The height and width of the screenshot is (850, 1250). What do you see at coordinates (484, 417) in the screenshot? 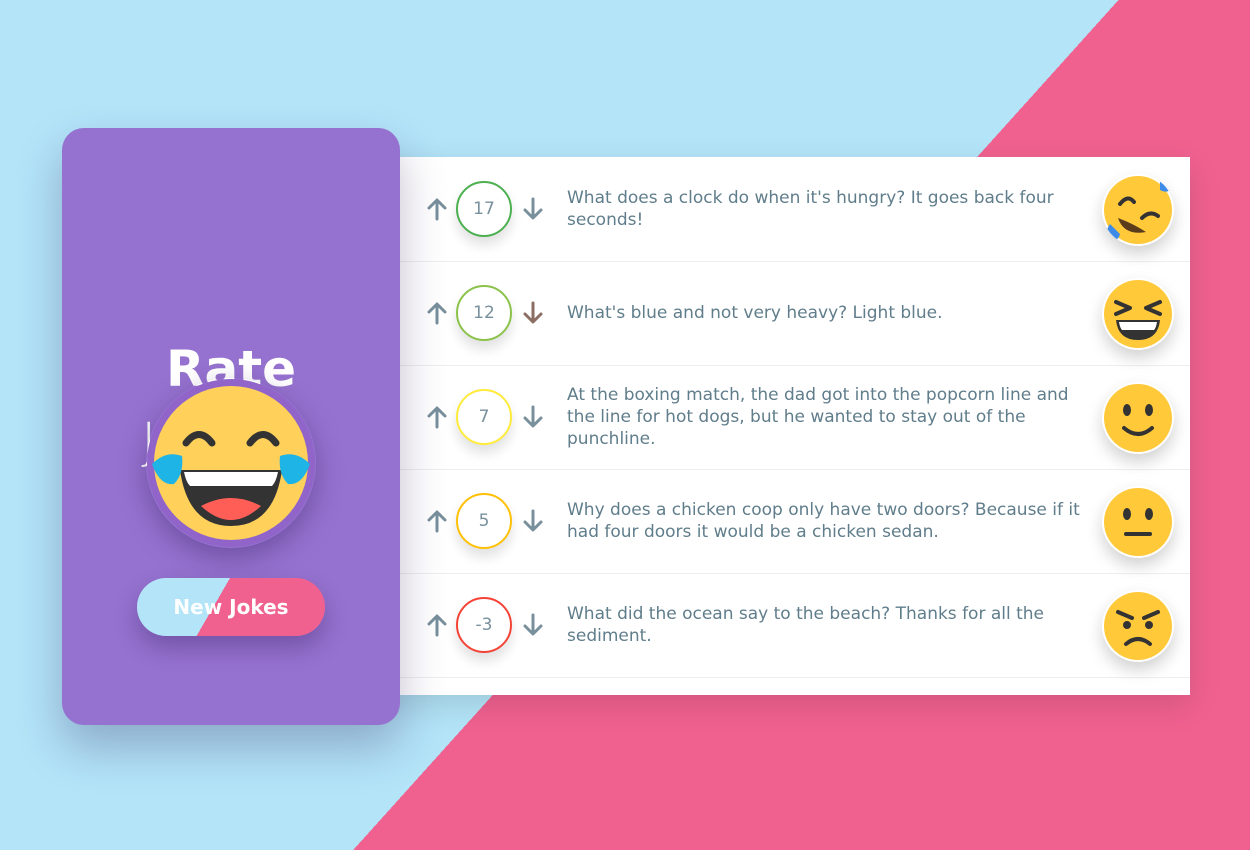
I see `score-circle: 7` at bounding box center [484, 417].